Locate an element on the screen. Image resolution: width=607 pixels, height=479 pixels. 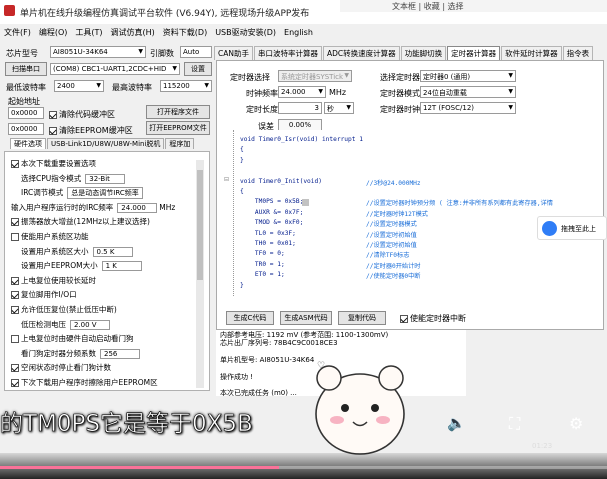
option-row: 振荡器放大增益(12MHz以上建议选择) is located at coordinates (80, 221).